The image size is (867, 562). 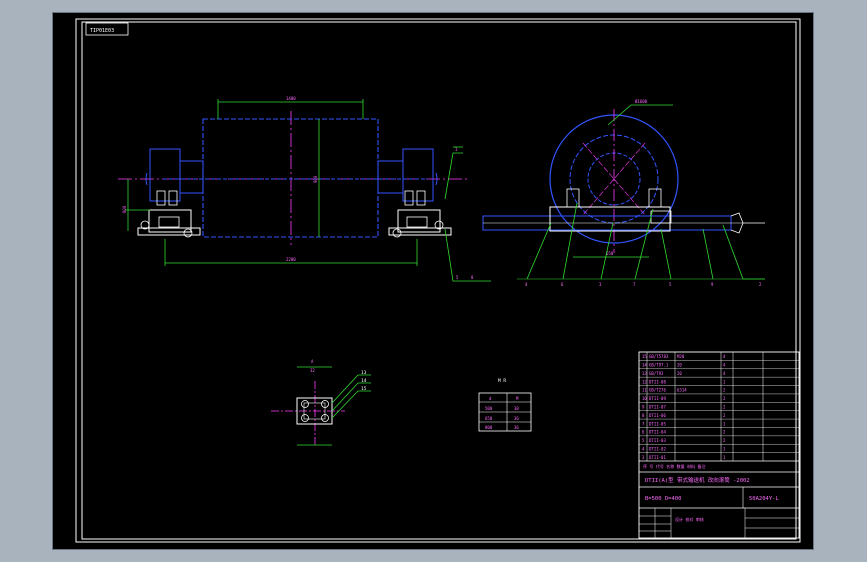 I want to click on side-bearing-right, so click(x=655, y=198).